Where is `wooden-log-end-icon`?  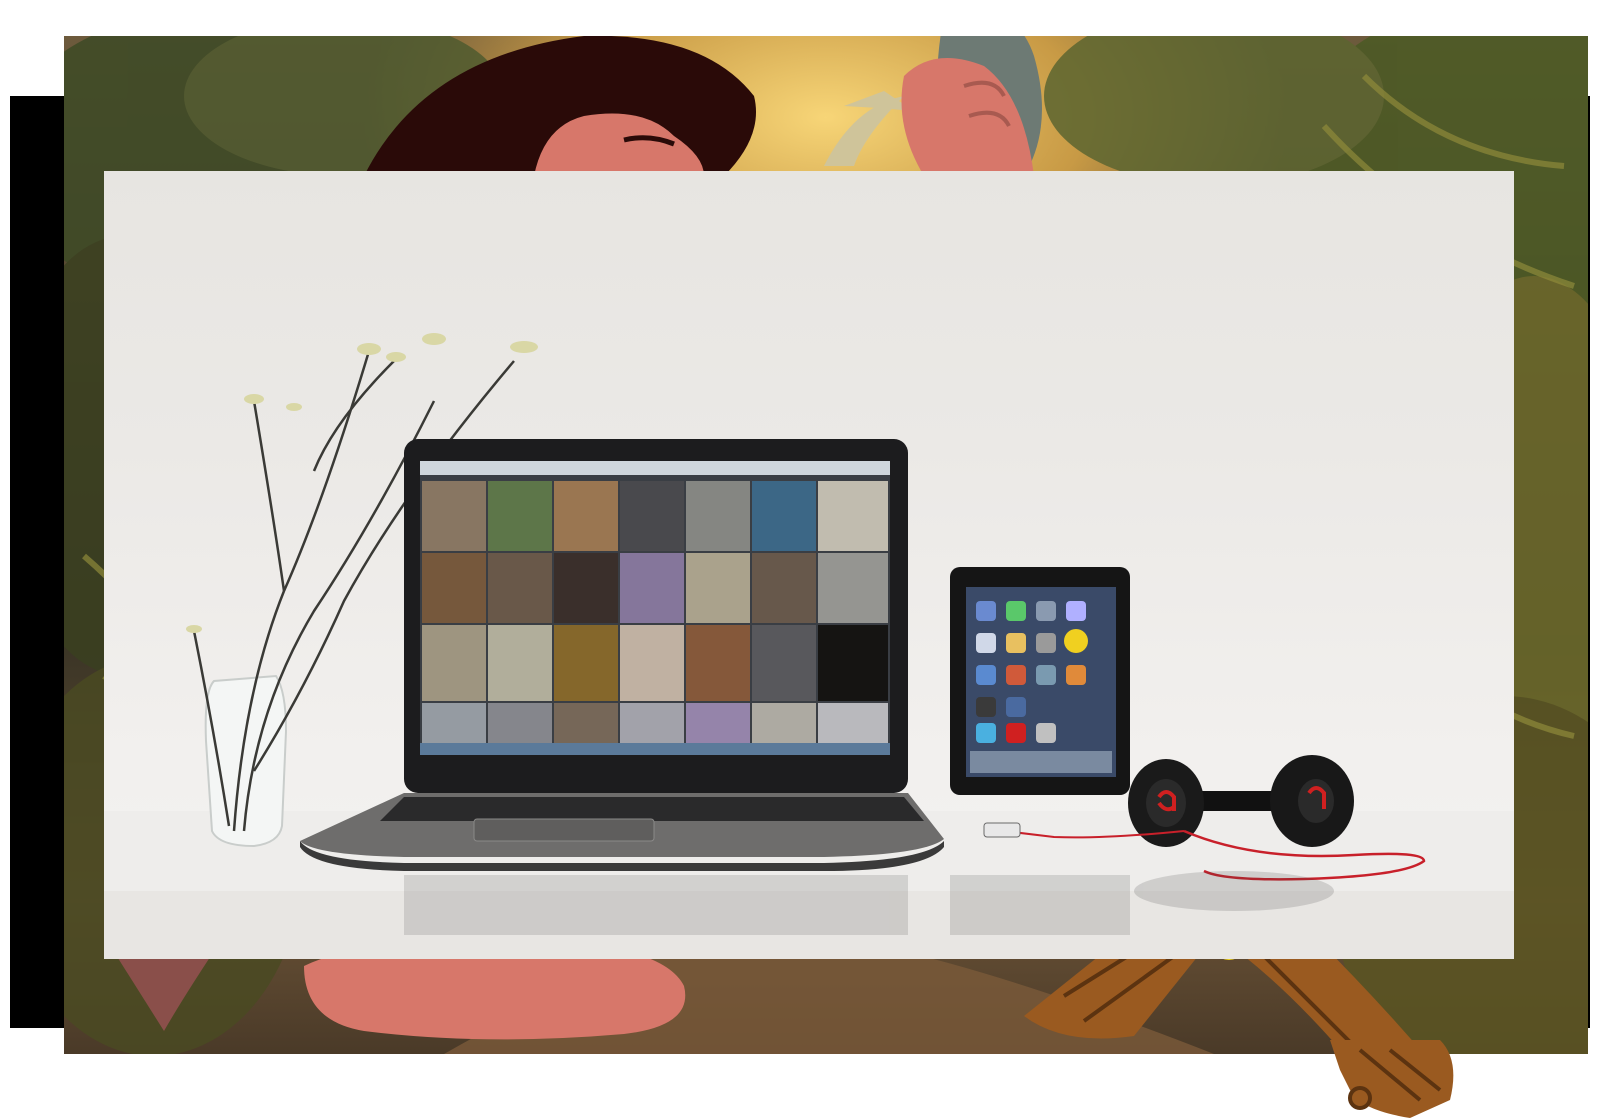
wooden-log-end-icon is located at coordinates (1392, 1079).